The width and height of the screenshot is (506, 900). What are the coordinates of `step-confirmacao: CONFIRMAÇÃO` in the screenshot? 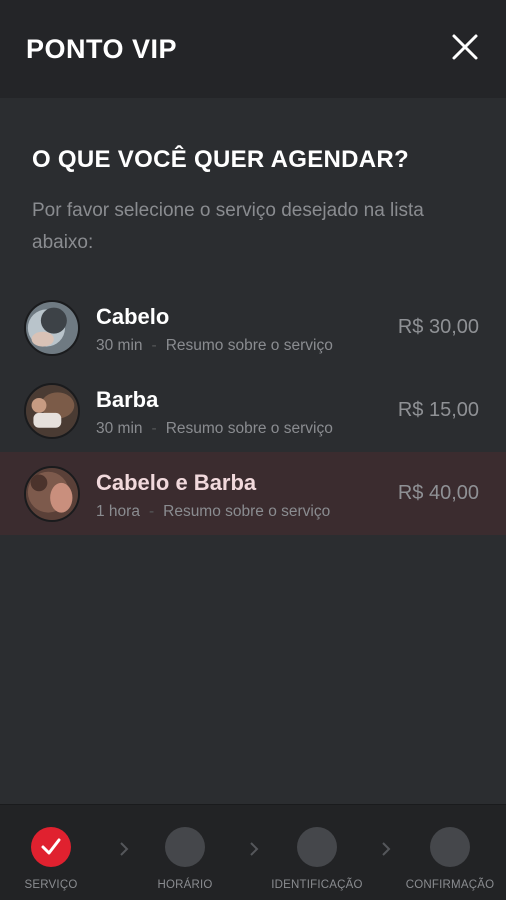 It's located at (450, 859).